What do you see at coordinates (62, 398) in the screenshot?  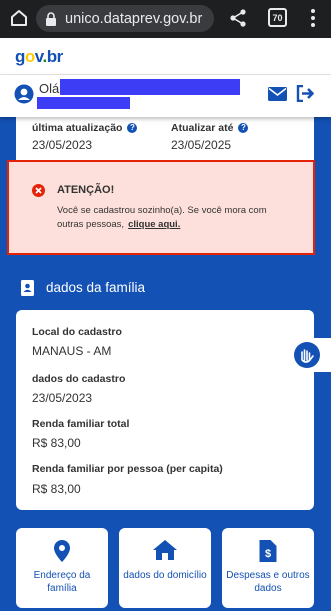 I see `field-value: 23/05/2023` at bounding box center [62, 398].